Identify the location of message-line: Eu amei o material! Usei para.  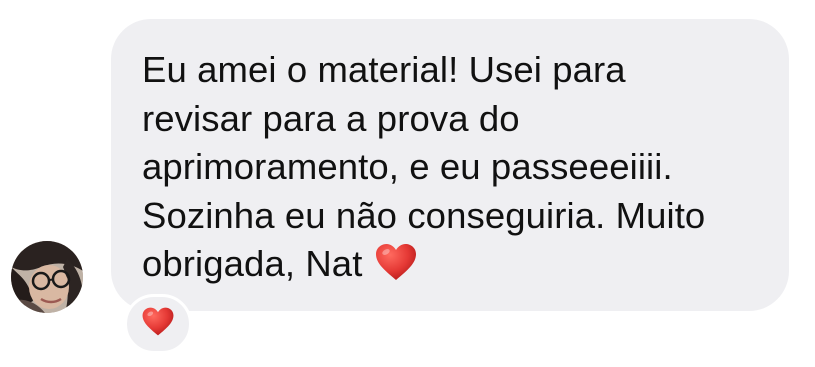
(384, 69).